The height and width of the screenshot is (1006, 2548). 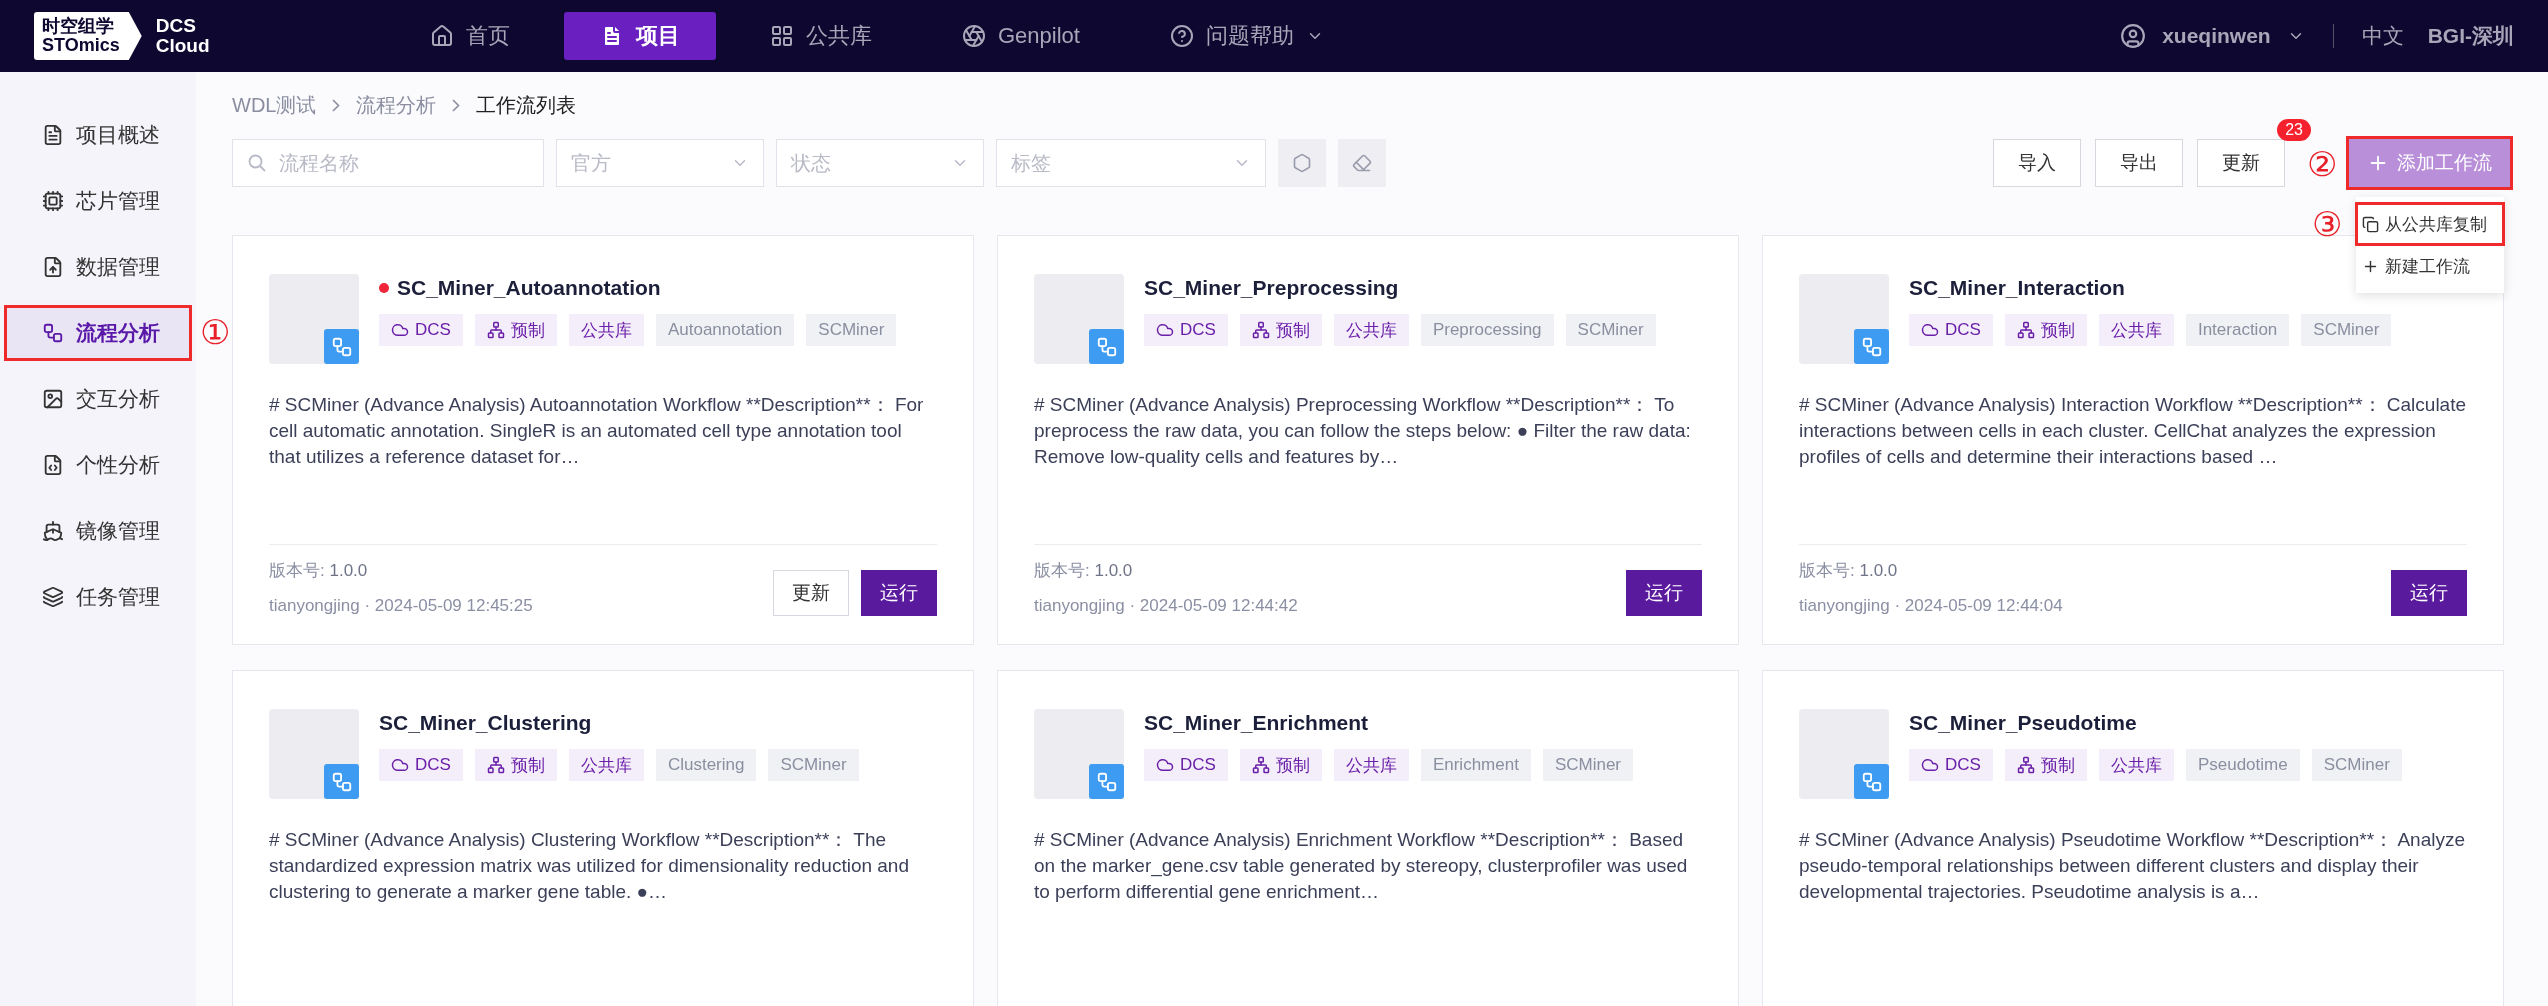 What do you see at coordinates (2322, 164) in the screenshot?
I see `annotation-number: ②` at bounding box center [2322, 164].